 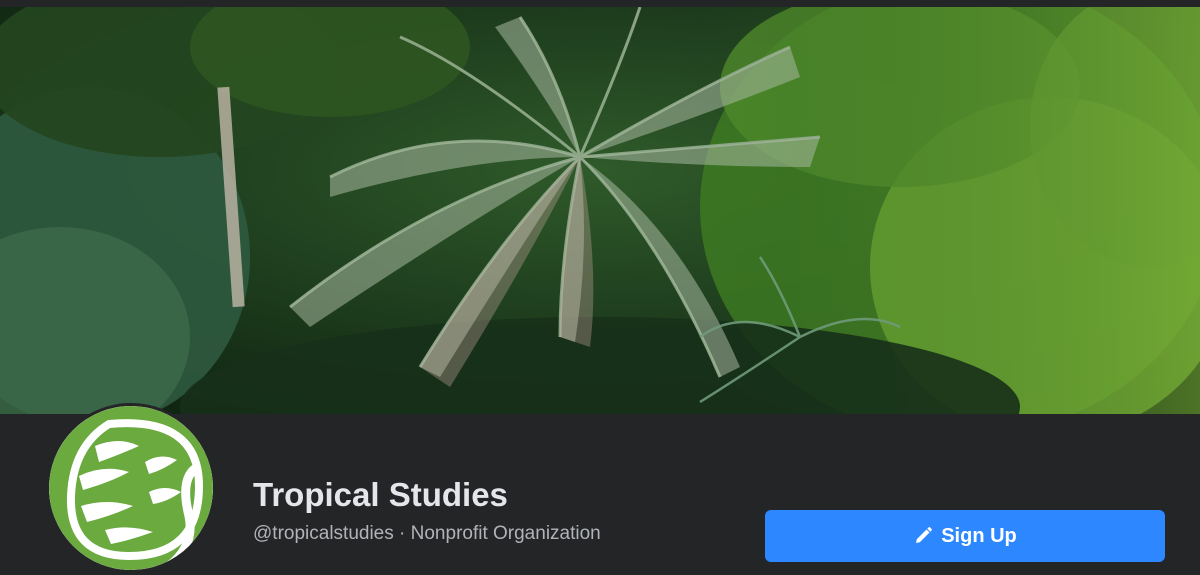 I want to click on page-handle: @tropicalstudies, so click(x=323, y=533).